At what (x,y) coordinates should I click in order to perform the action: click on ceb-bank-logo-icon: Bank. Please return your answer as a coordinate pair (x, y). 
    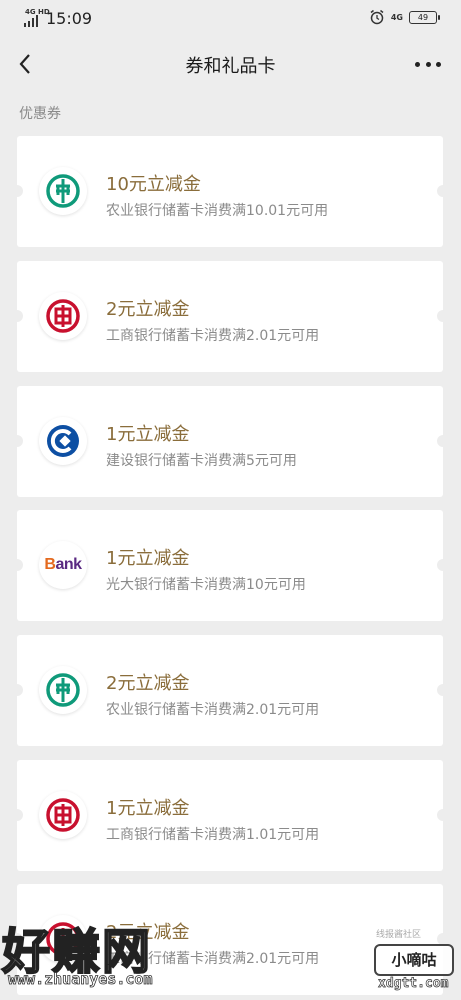
    Looking at the image, I should click on (63, 565).